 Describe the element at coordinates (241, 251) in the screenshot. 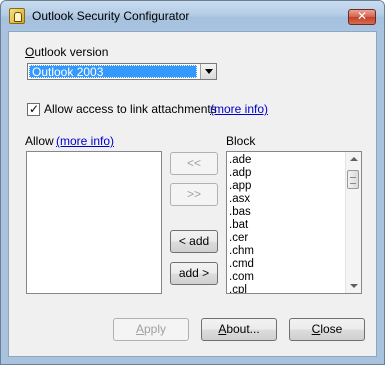

I see `list-item: .chm` at that location.